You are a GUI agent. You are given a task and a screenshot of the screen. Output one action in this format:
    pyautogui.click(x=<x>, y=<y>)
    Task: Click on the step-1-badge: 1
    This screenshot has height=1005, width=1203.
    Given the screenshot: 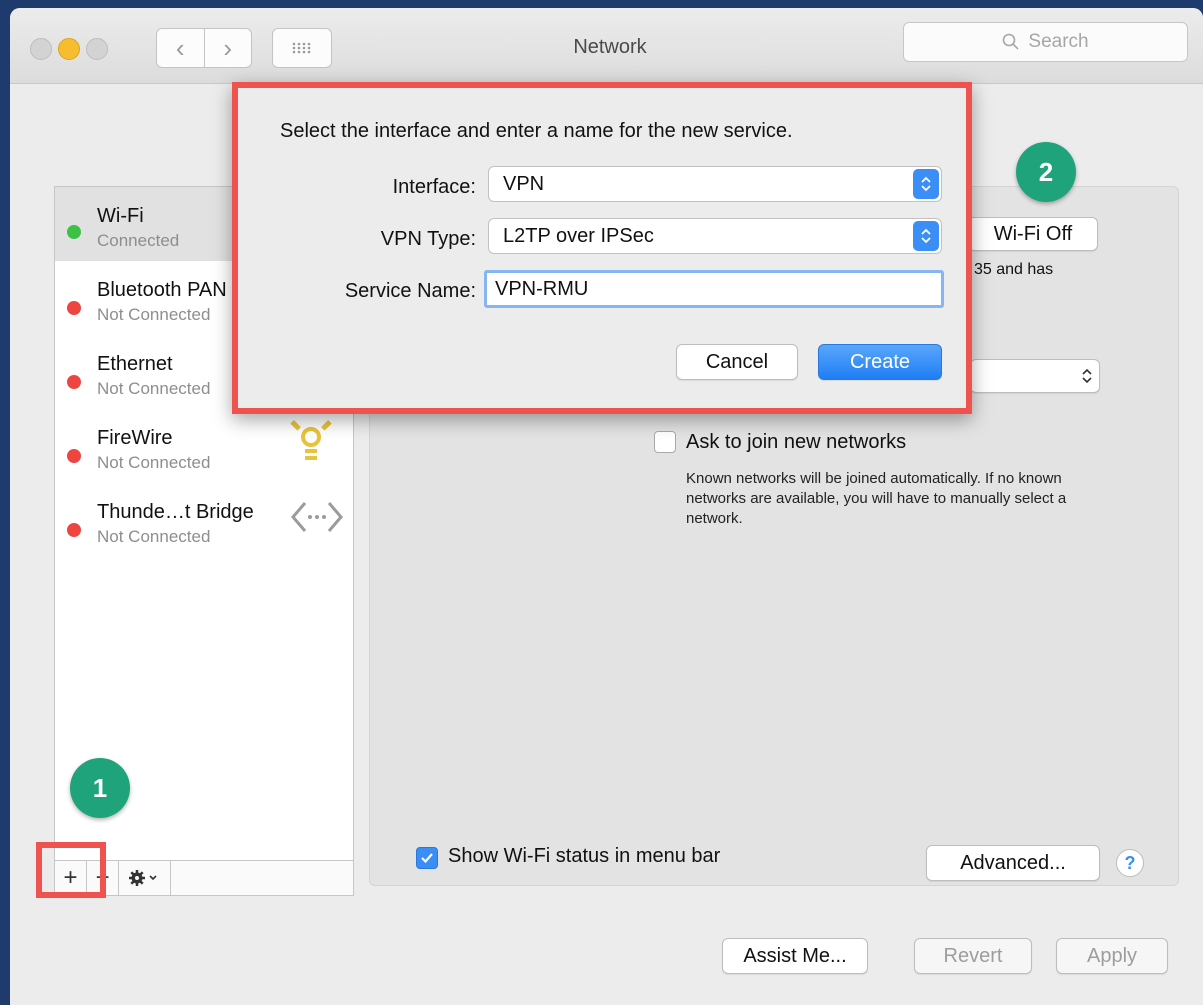 What is the action you would take?
    pyautogui.click(x=100, y=788)
    